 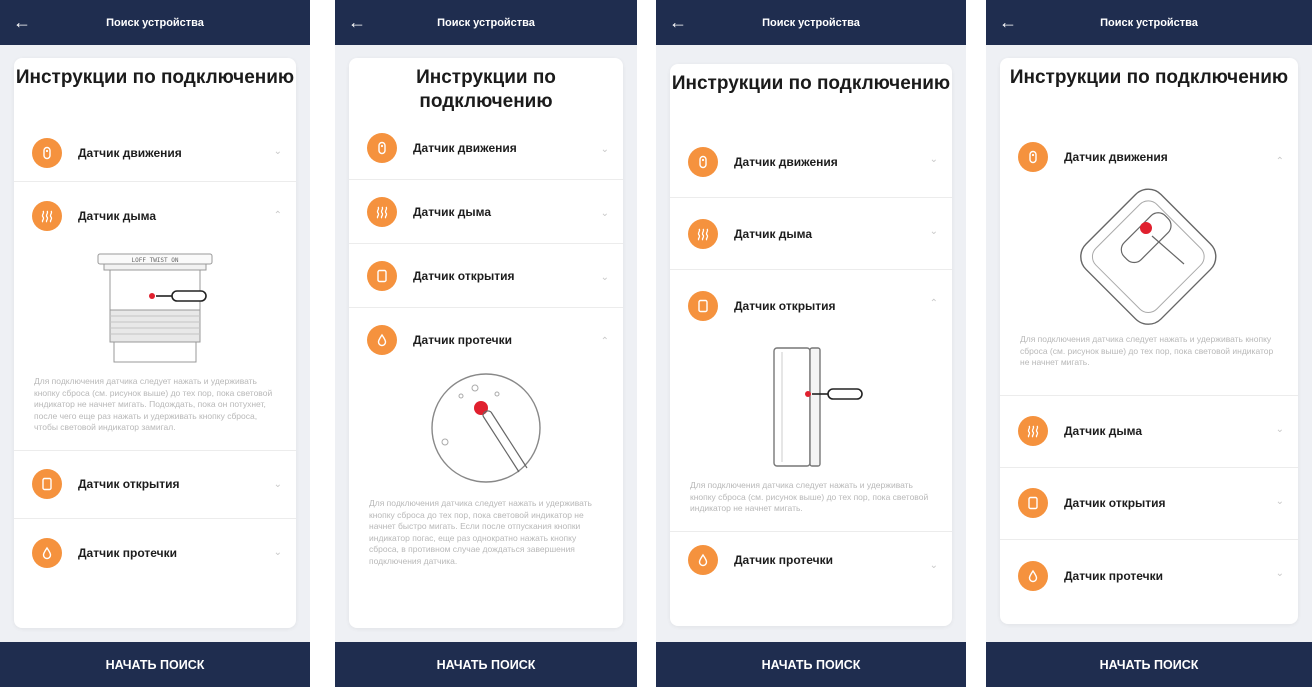 I want to click on accordion-item-open: Датчик открытия ⌃, so click(x=811, y=306).